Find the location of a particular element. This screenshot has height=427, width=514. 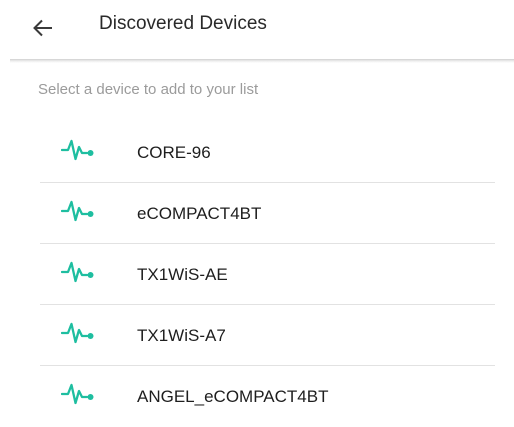

device-name: eCOMPACT4BT is located at coordinates (199, 213).